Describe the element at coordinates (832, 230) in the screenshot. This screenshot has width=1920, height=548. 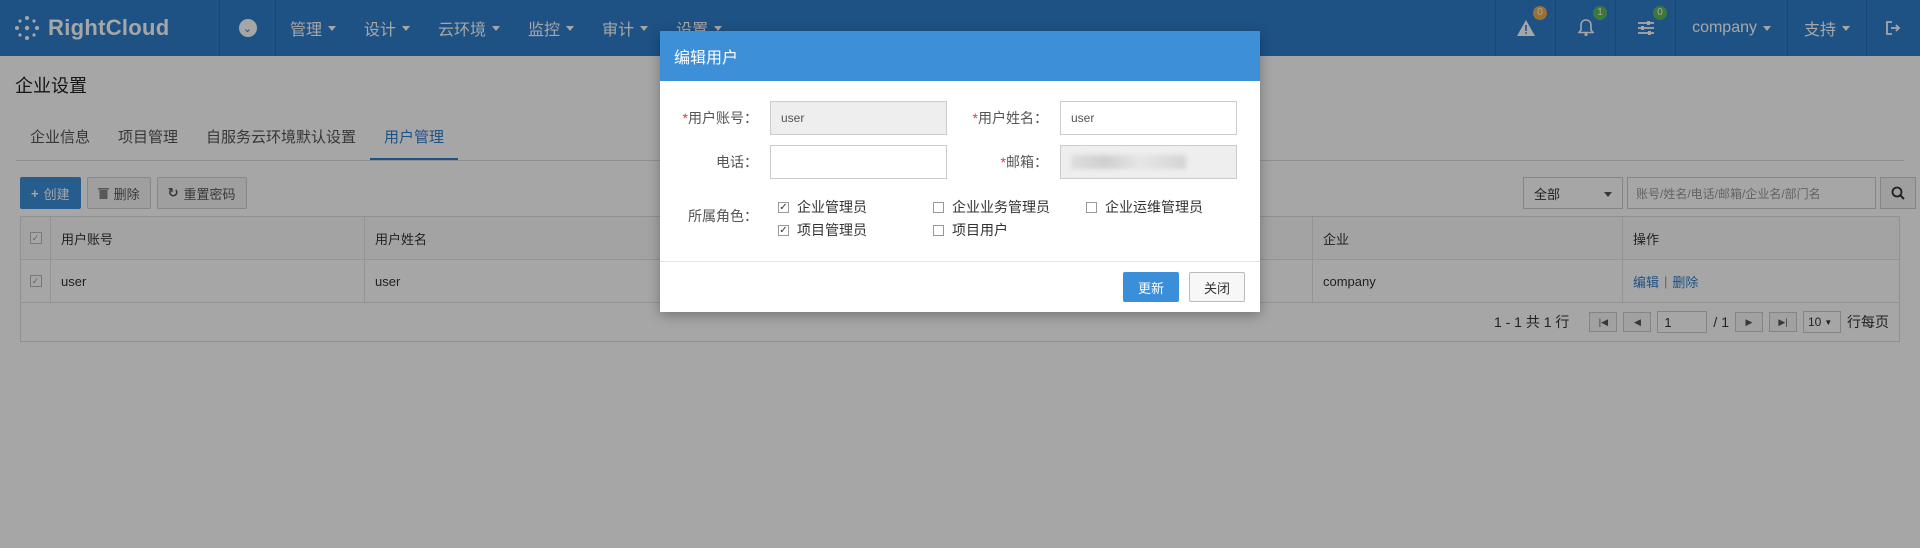
I see `role-label: 项目管理员` at that location.